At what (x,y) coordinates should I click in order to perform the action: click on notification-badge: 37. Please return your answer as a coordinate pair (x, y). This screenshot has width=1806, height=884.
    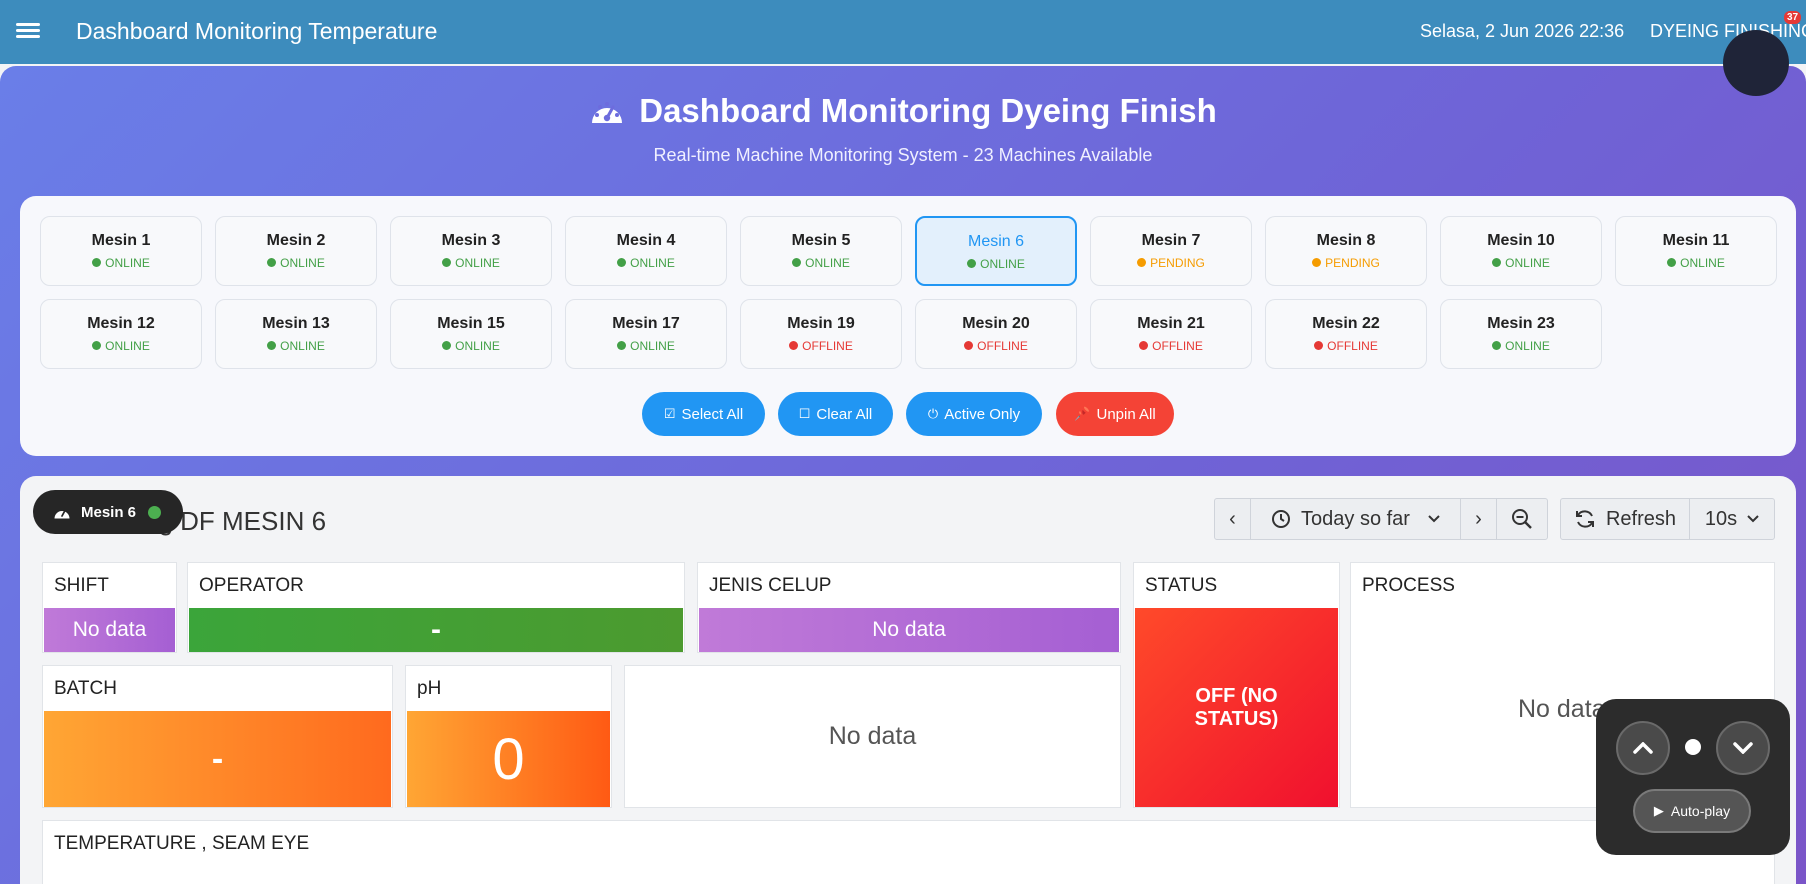
    Looking at the image, I should click on (1793, 17).